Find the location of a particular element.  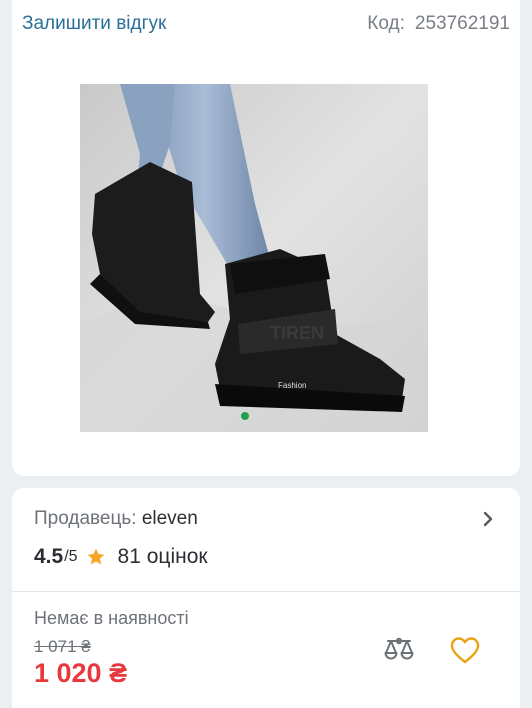

shoe-brand-text: Fashion is located at coordinates (292, 385).